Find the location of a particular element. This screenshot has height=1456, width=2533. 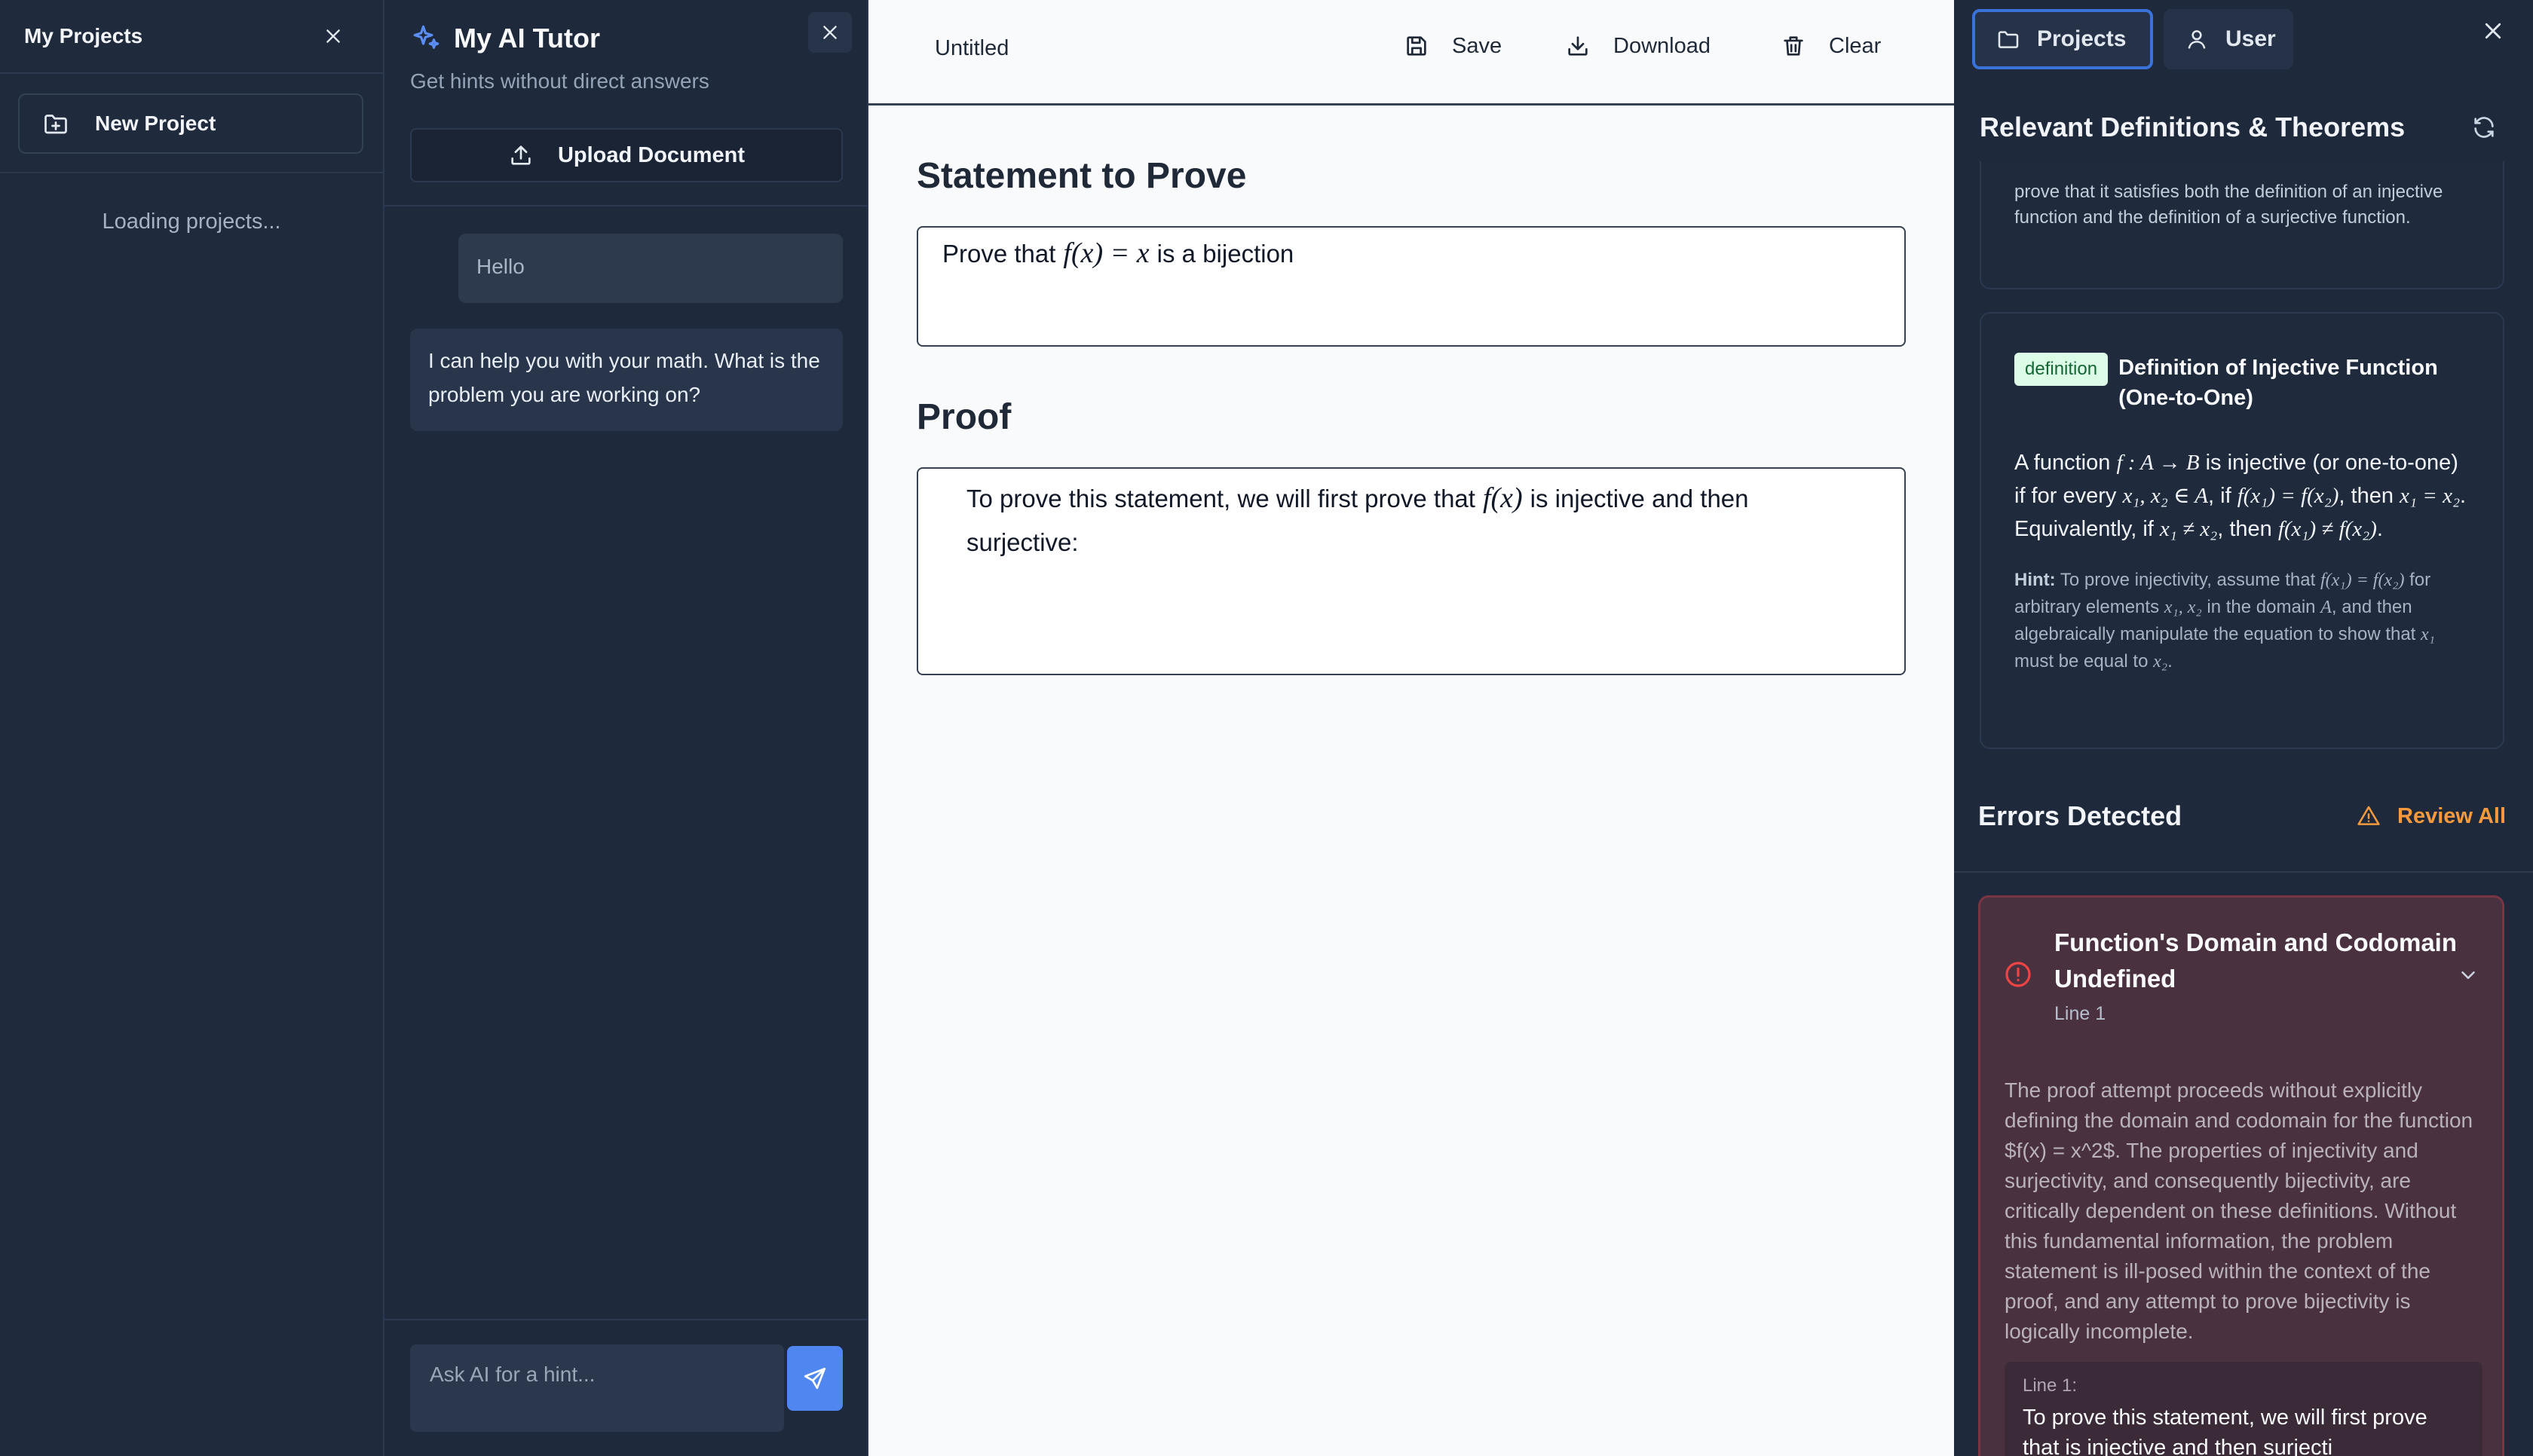

math: x₁ = x₂ is located at coordinates (2430, 496).